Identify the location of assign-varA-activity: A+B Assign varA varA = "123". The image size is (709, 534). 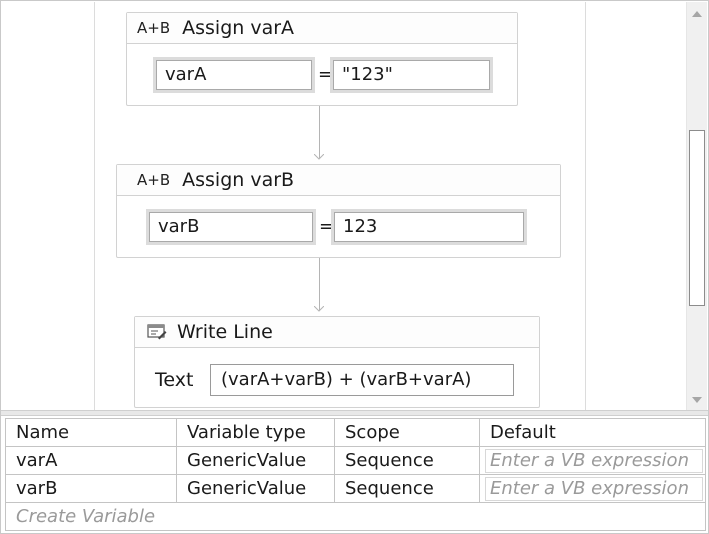
(322, 59).